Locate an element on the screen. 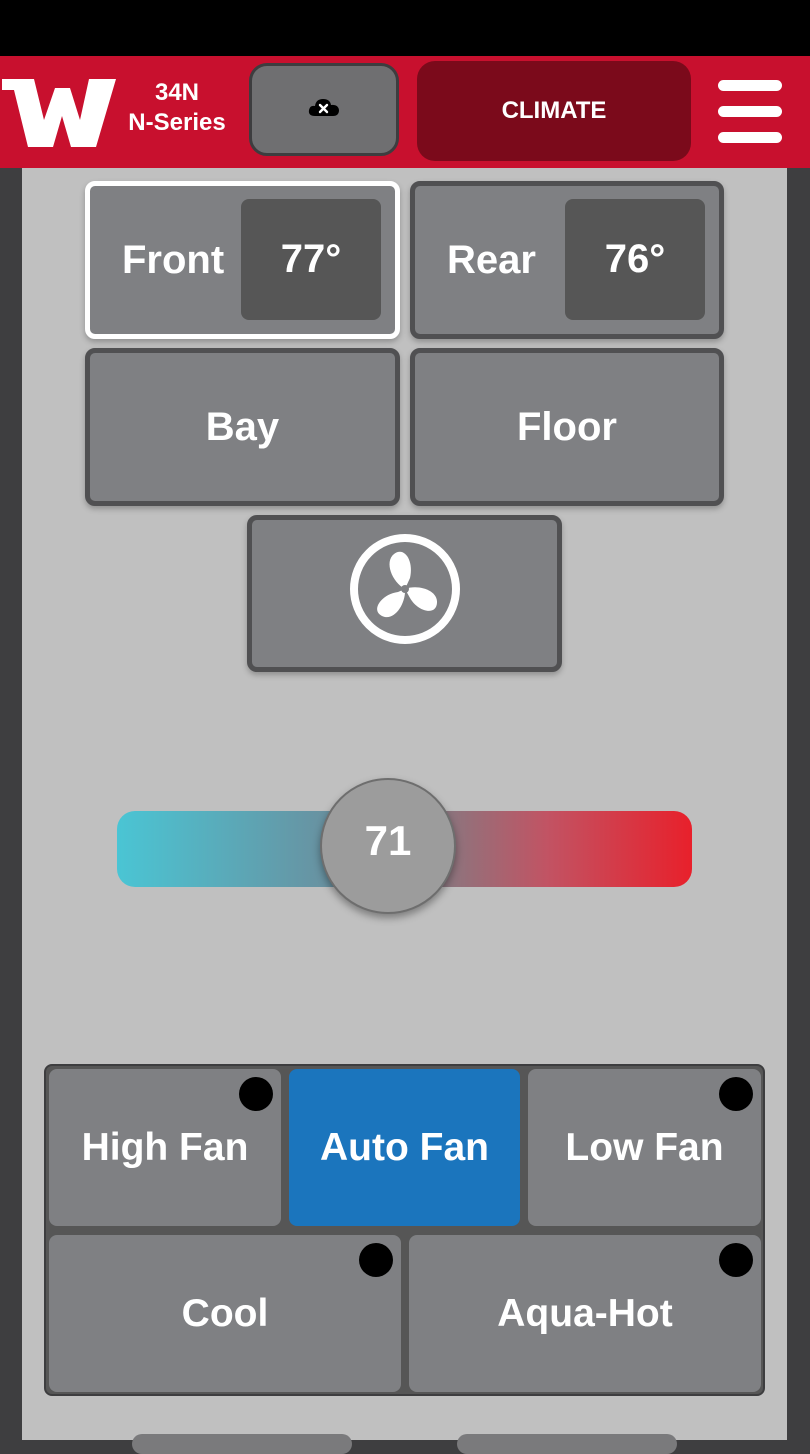 Image resolution: width=810 pixels, height=1454 pixels. cloud-disconnected-icon is located at coordinates (324, 109).